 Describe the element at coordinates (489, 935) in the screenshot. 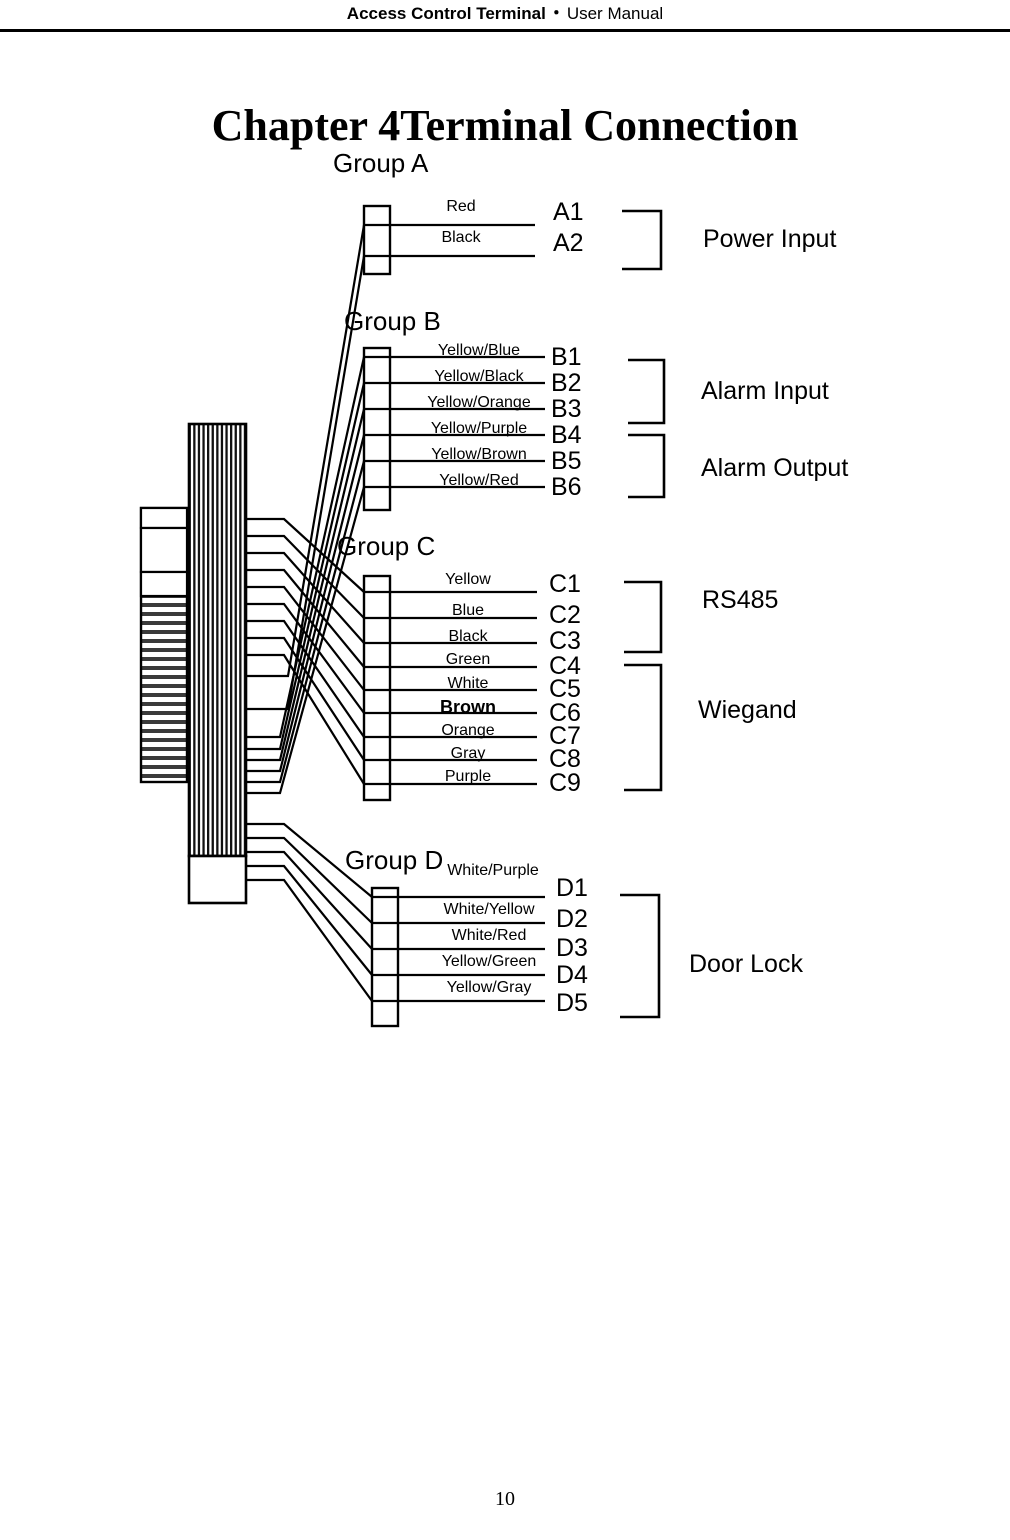

I see `wire-label-d3: White/Red` at that location.